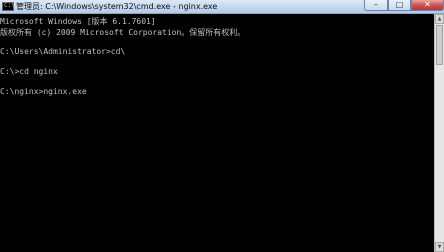 The image size is (444, 252). What do you see at coordinates (439, 45) in the screenshot?
I see `scroll-thumb` at bounding box center [439, 45].